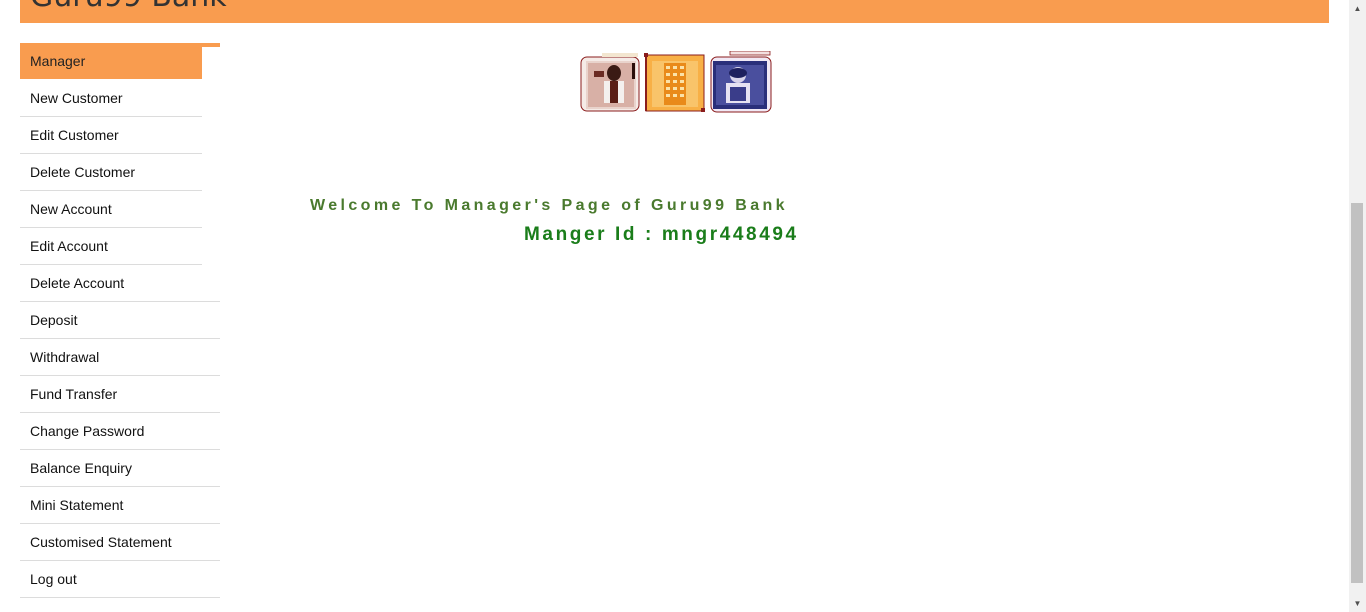 The height and width of the screenshot is (612, 1366). What do you see at coordinates (111, 209) in the screenshot?
I see `sidebar-item-new-account: New Account` at bounding box center [111, 209].